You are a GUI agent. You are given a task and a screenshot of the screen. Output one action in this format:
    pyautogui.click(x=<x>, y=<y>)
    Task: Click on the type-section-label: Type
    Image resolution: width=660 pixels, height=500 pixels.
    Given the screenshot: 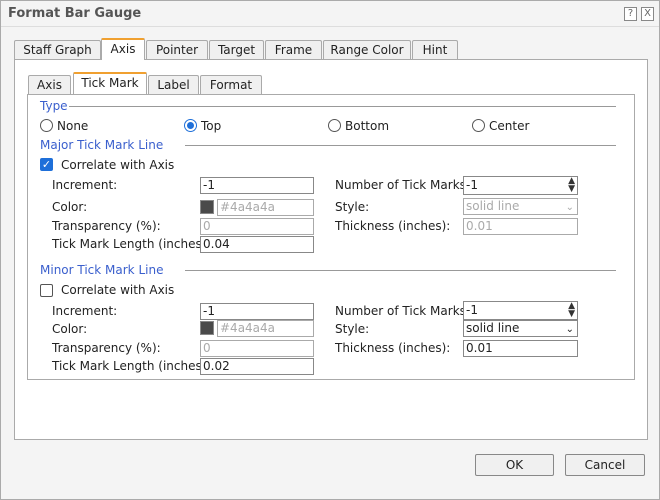 What is the action you would take?
    pyautogui.click(x=54, y=106)
    